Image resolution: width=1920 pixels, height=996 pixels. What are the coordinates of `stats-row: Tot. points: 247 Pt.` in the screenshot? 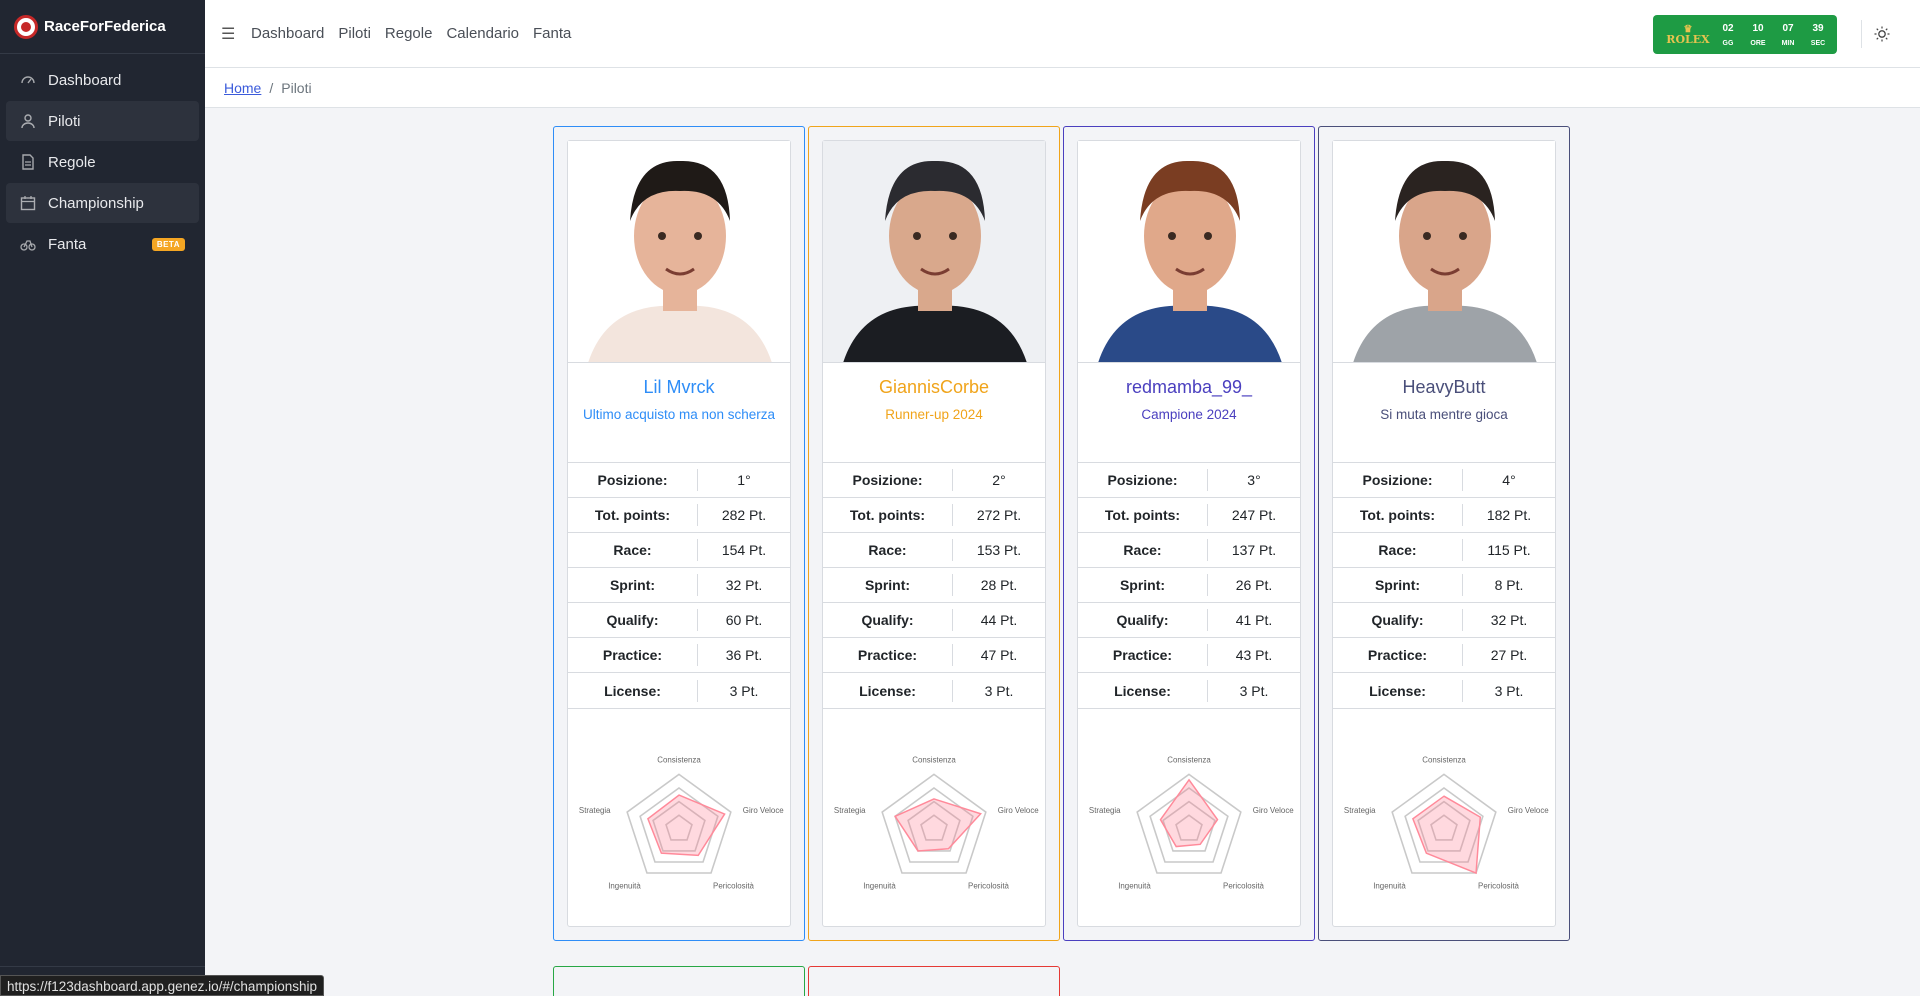 It's located at (1189, 515).